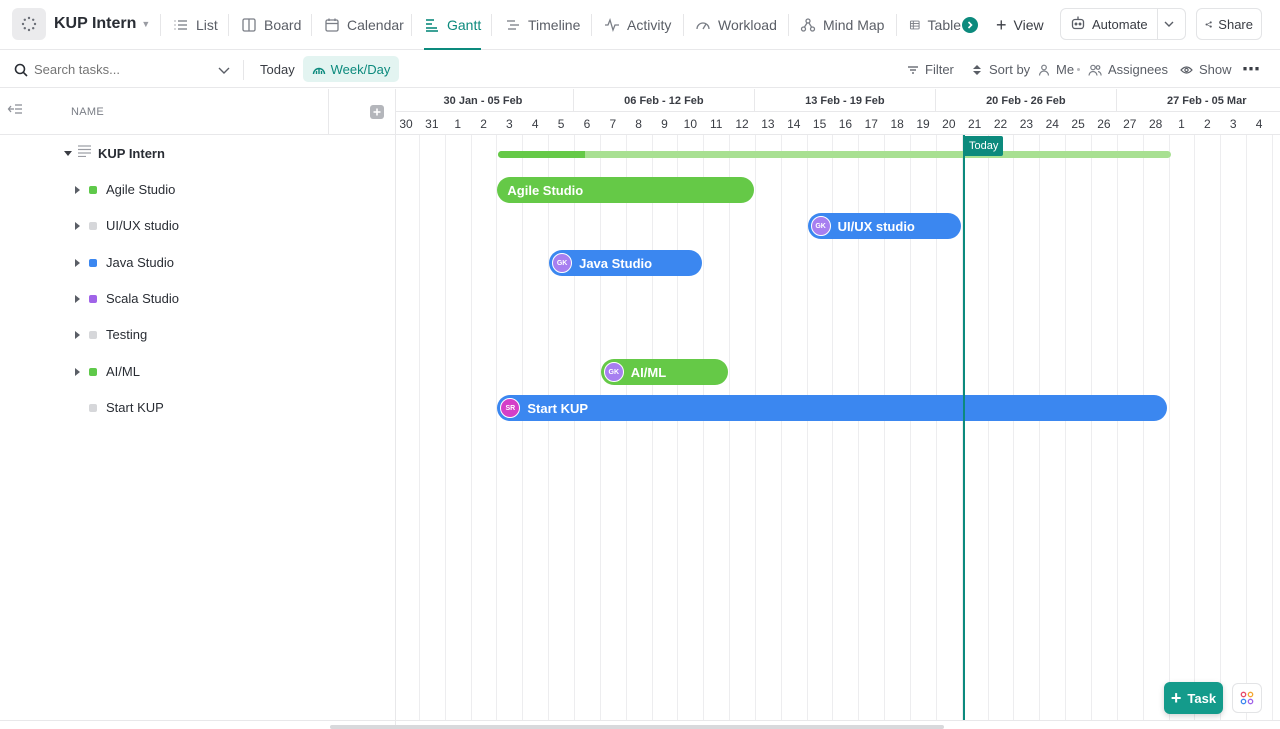 The height and width of the screenshot is (729, 1280). I want to click on apps-grid-icon, so click(1247, 698).